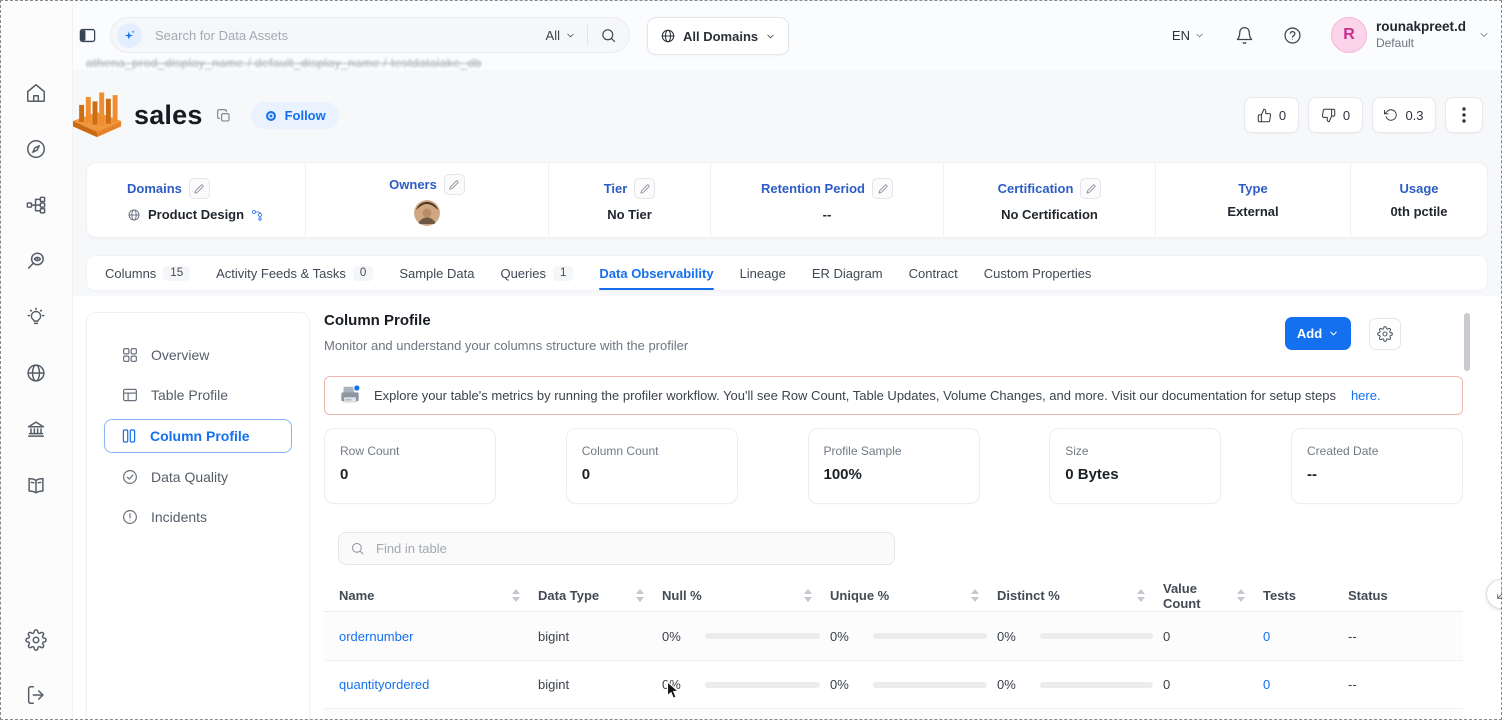  I want to click on search-input, so click(349, 35).